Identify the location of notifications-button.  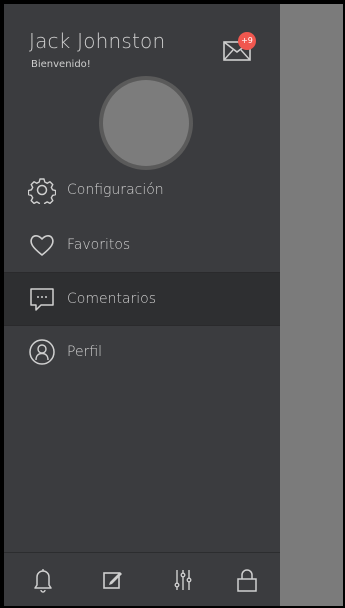
(43, 580).